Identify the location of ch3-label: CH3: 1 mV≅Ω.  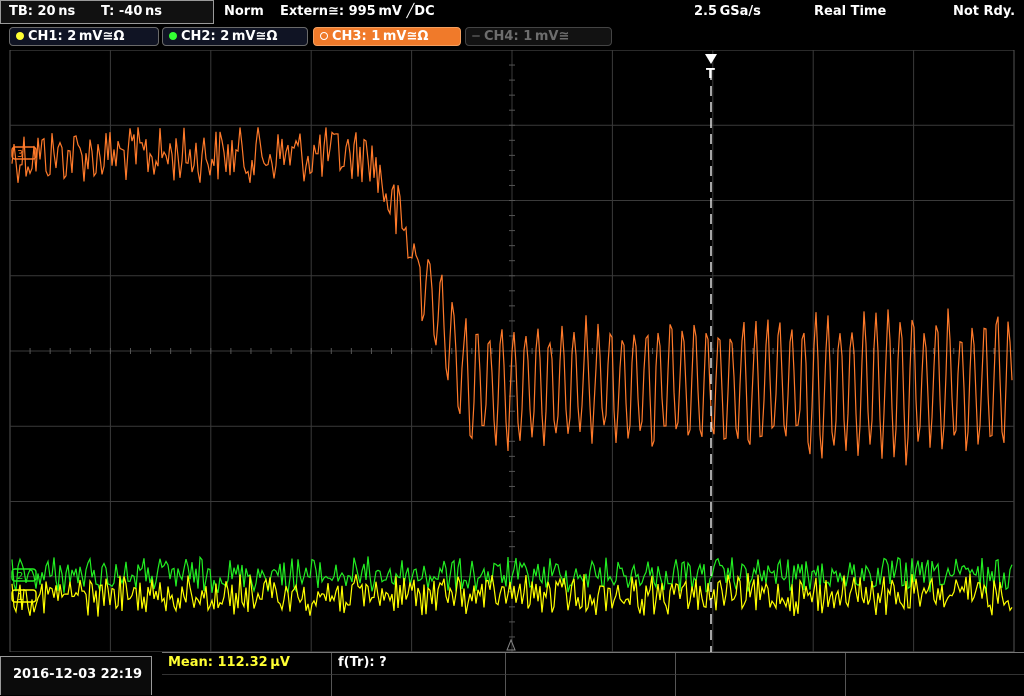
(380, 36).